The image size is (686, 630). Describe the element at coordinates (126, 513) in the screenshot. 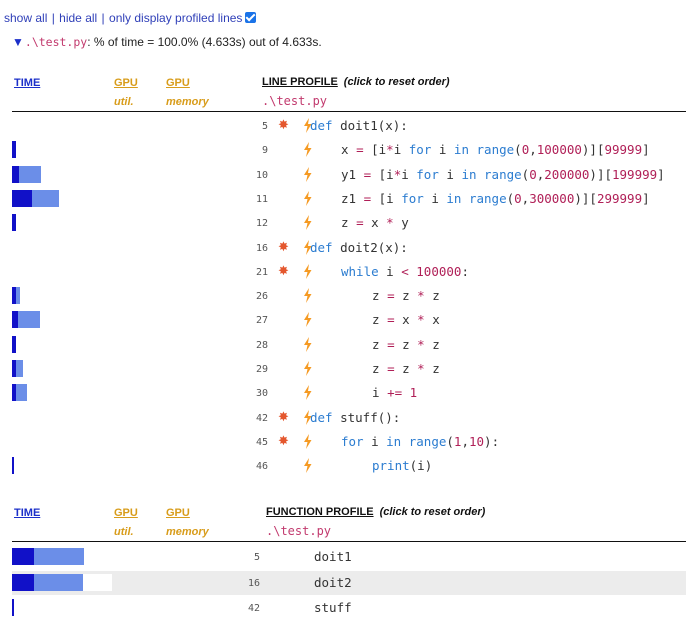

I see `func-gpu-util-header: GPU` at that location.